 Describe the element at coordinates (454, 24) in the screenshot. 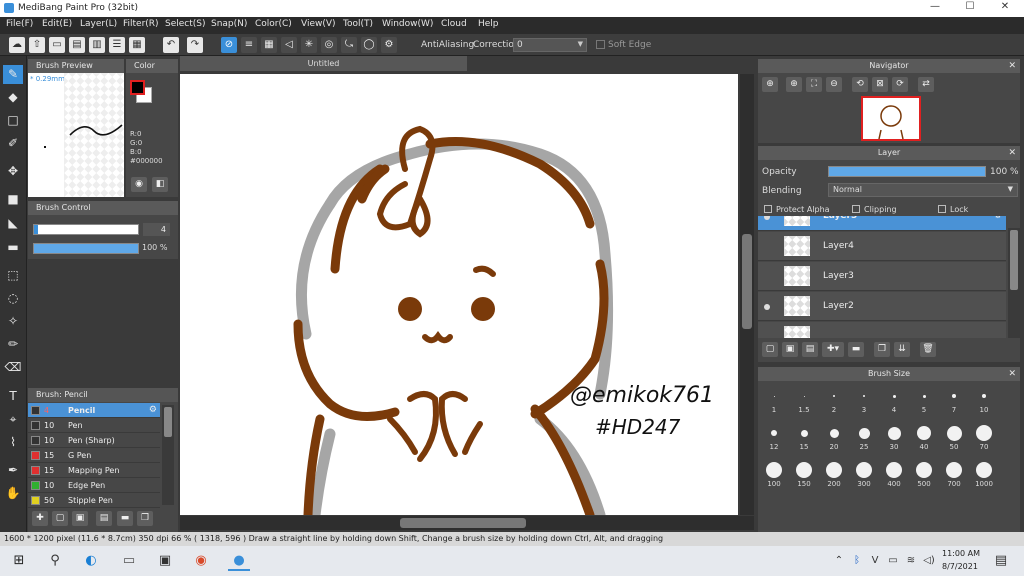

I see `menu-cloud: Cloud` at that location.